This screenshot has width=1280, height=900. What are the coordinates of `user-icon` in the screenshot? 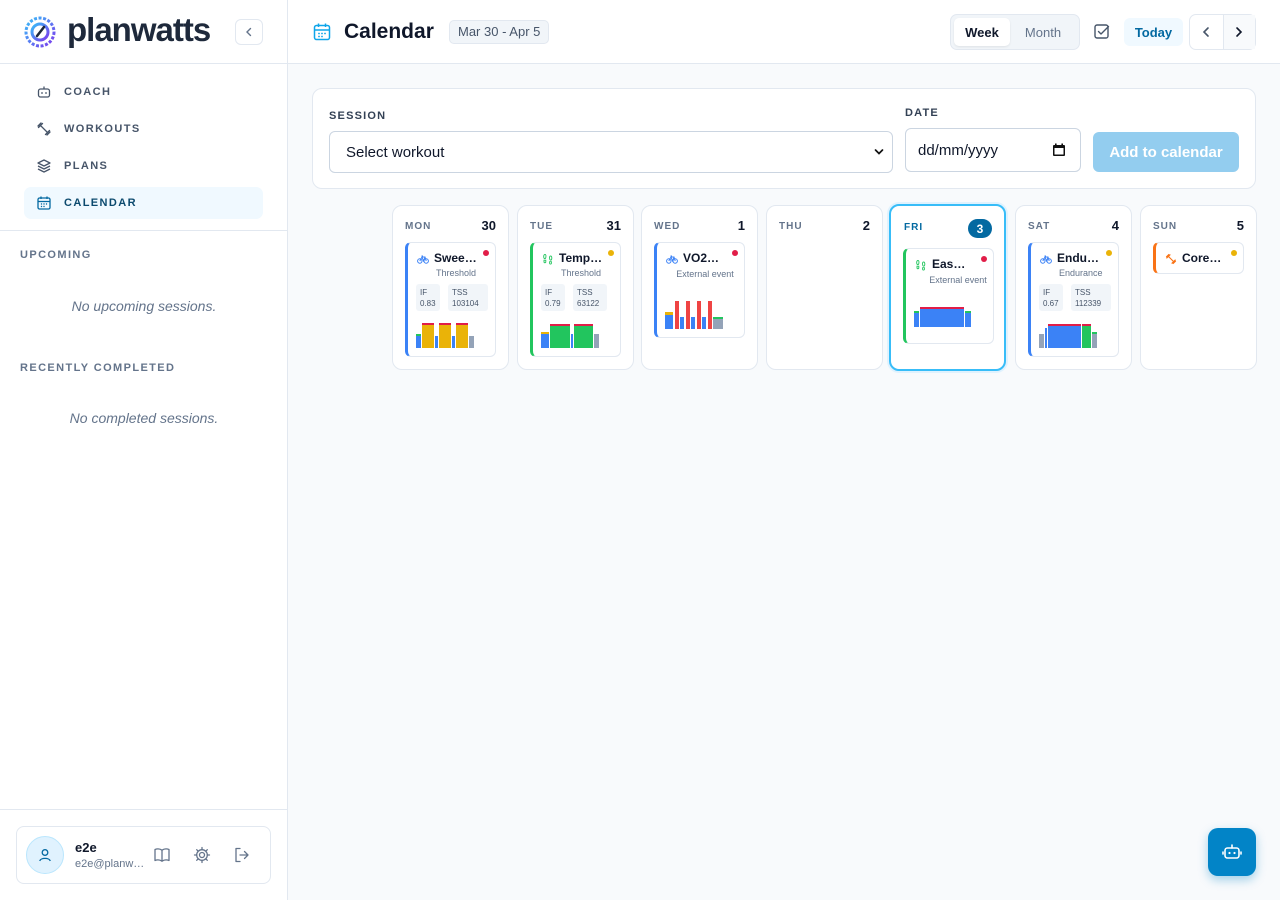 It's located at (45, 855).